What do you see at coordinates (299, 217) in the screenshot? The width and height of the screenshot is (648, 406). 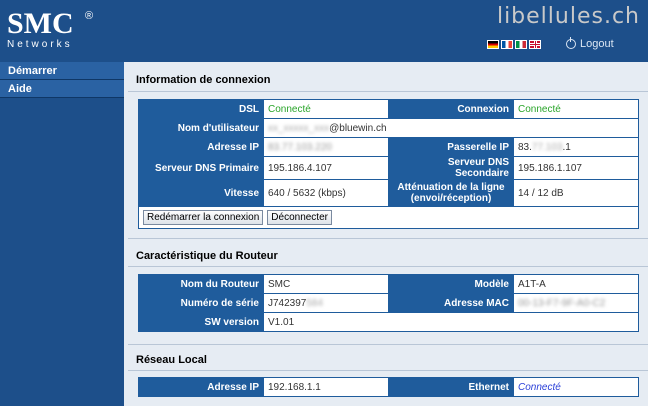 I see `disconnect-button: Déconnecter` at bounding box center [299, 217].